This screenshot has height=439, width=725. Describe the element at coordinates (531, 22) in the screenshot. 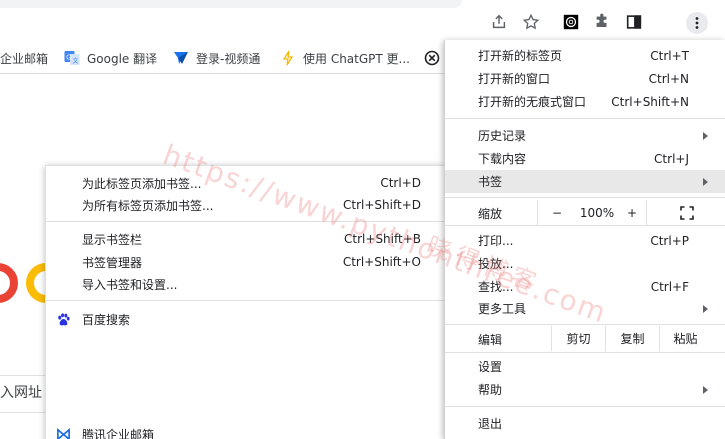

I see `bookmark-star-icon` at that location.